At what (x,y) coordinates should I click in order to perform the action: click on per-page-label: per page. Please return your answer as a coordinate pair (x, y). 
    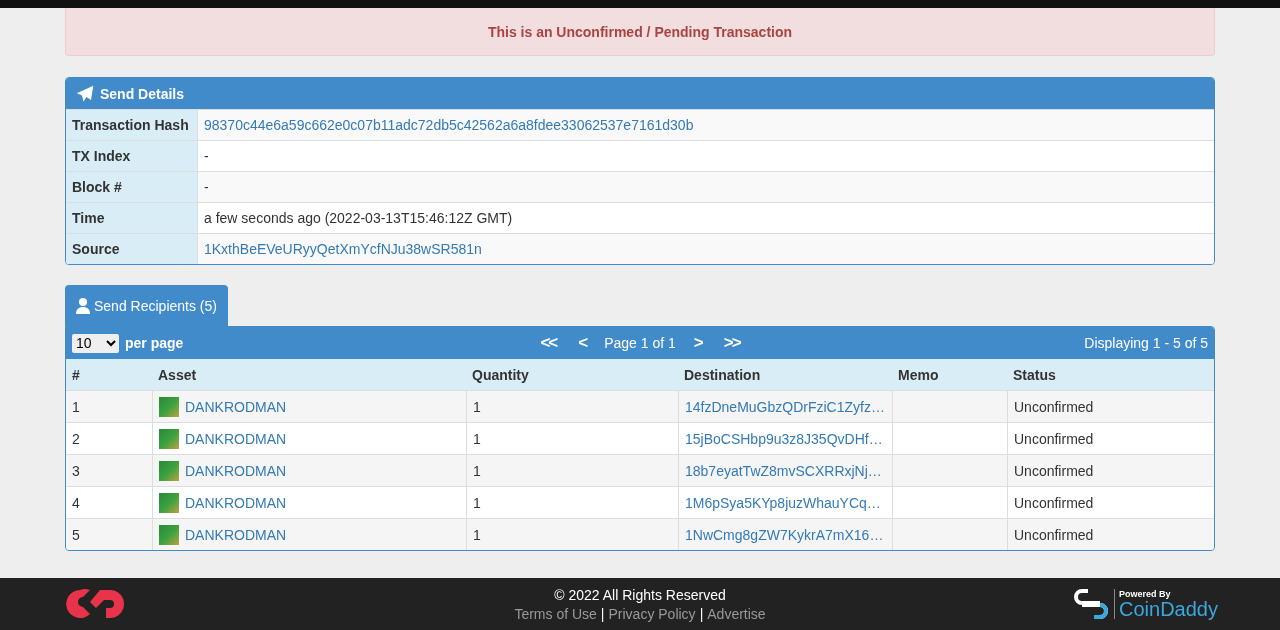
    Looking at the image, I should click on (154, 343).